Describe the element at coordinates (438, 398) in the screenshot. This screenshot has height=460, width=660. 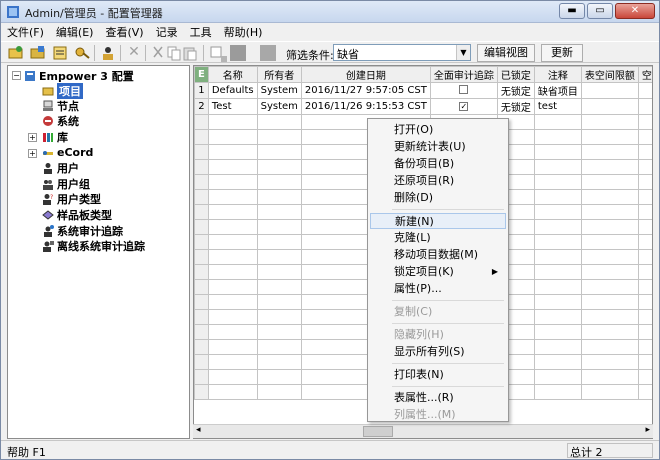
I see `context-menu-item: 表属性...(R)` at that location.